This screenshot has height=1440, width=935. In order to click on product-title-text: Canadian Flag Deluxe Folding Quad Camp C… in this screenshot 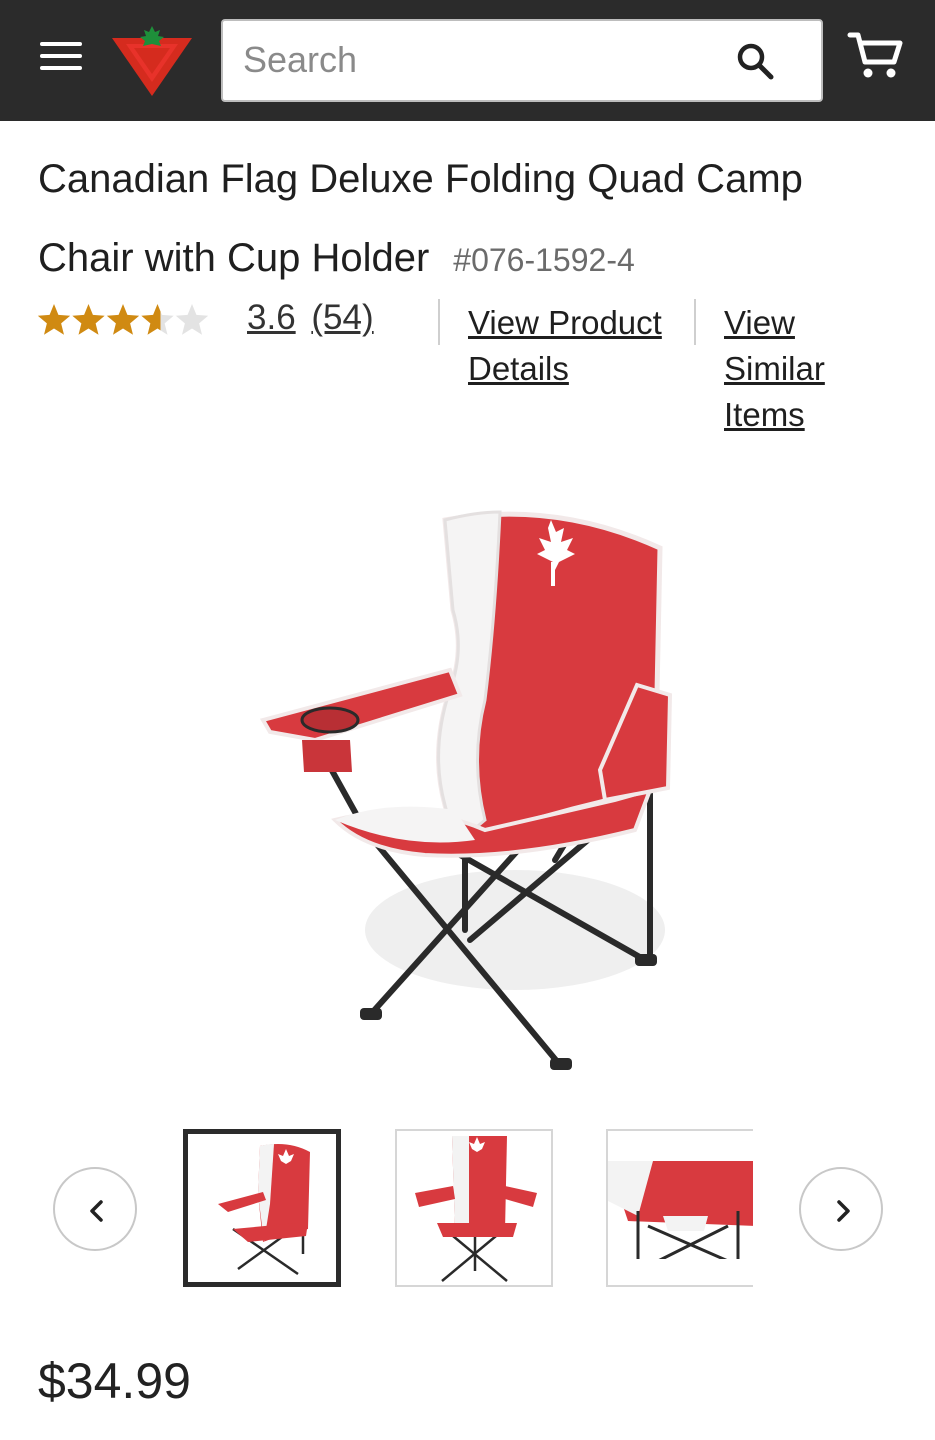, I will do `click(420, 218)`.